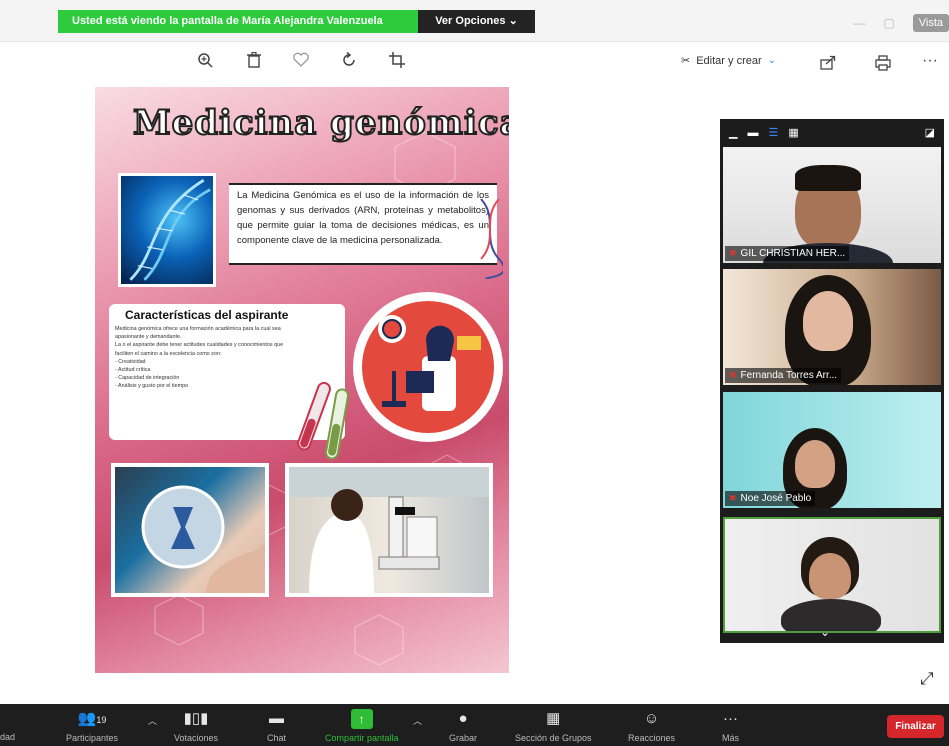  Describe the element at coordinates (930, 61) in the screenshot. I see `more-options-icon: ···` at that location.